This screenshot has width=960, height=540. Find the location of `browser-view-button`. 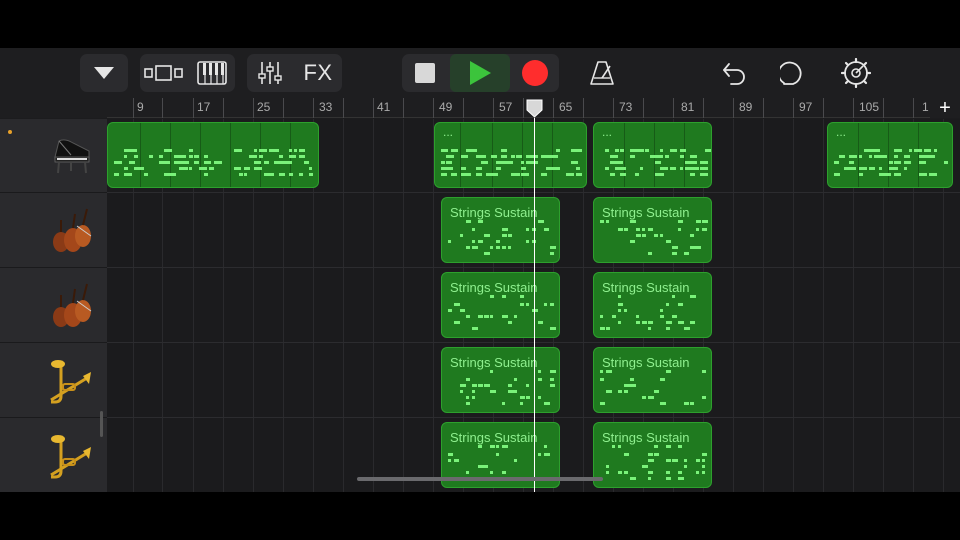

browser-view-button is located at coordinates (164, 73).